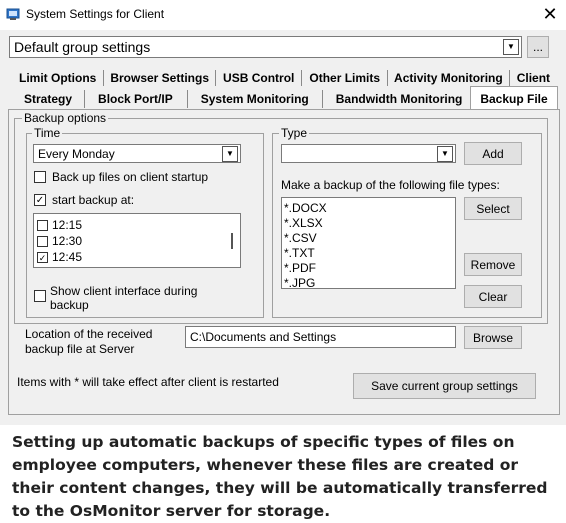 The image size is (566, 523). What do you see at coordinates (550, 14) in the screenshot?
I see `close-icon: ✕` at bounding box center [550, 14].